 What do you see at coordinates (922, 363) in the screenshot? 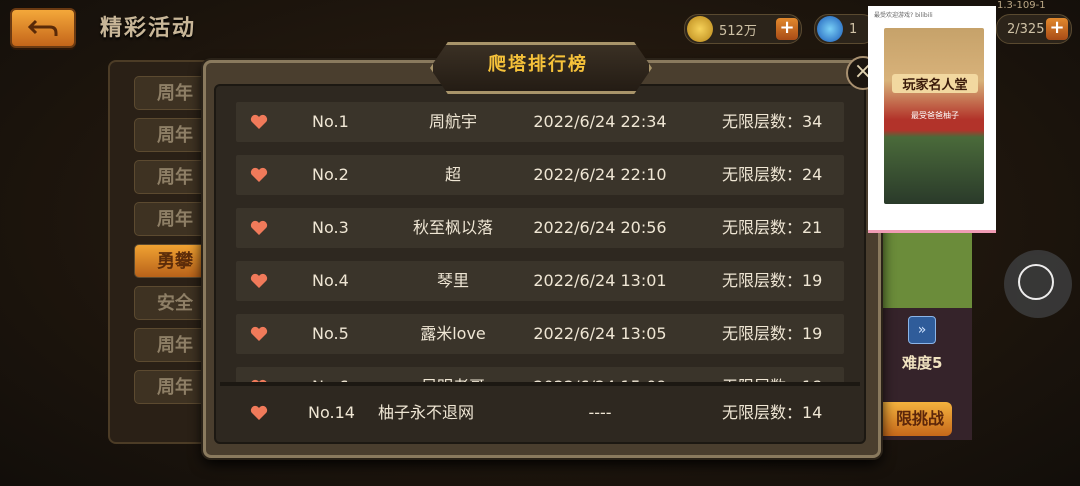
I see `difficulty-label: 难度5` at bounding box center [922, 363].